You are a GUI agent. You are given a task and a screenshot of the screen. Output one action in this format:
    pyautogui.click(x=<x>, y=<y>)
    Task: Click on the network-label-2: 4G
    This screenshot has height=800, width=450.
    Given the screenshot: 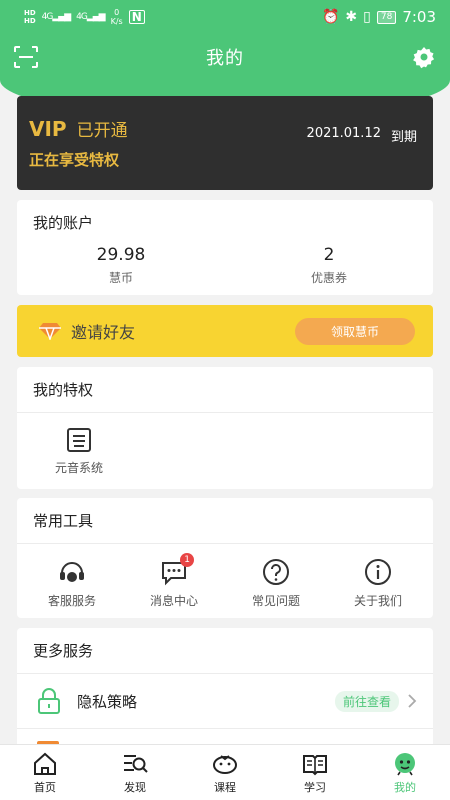 What is the action you would take?
    pyautogui.click(x=82, y=17)
    